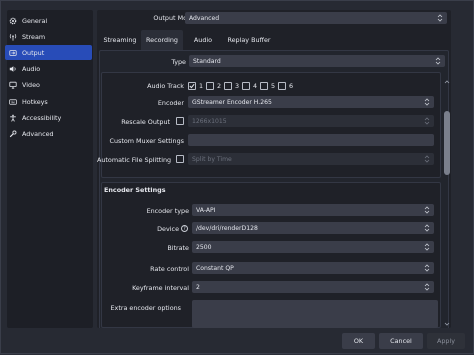 The width and height of the screenshot is (474, 355). Describe the element at coordinates (209, 121) in the screenshot. I see `rescale-output-value: 1266x1015` at that location.